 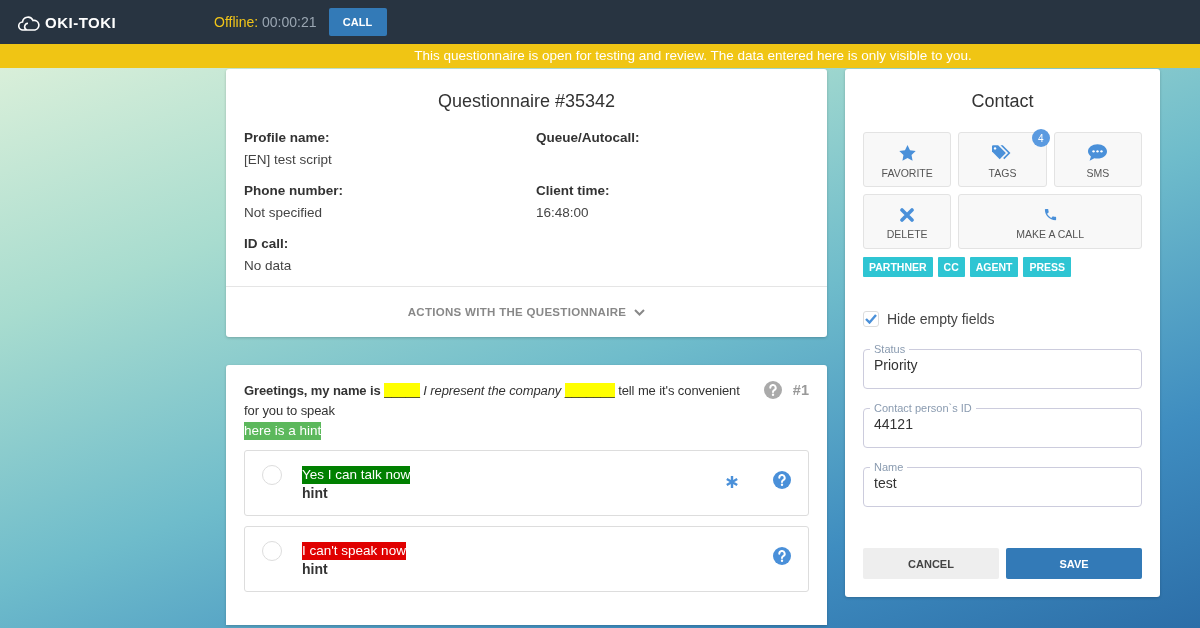 I want to click on answer-label: Yes I can talk now, so click(x=356, y=475).